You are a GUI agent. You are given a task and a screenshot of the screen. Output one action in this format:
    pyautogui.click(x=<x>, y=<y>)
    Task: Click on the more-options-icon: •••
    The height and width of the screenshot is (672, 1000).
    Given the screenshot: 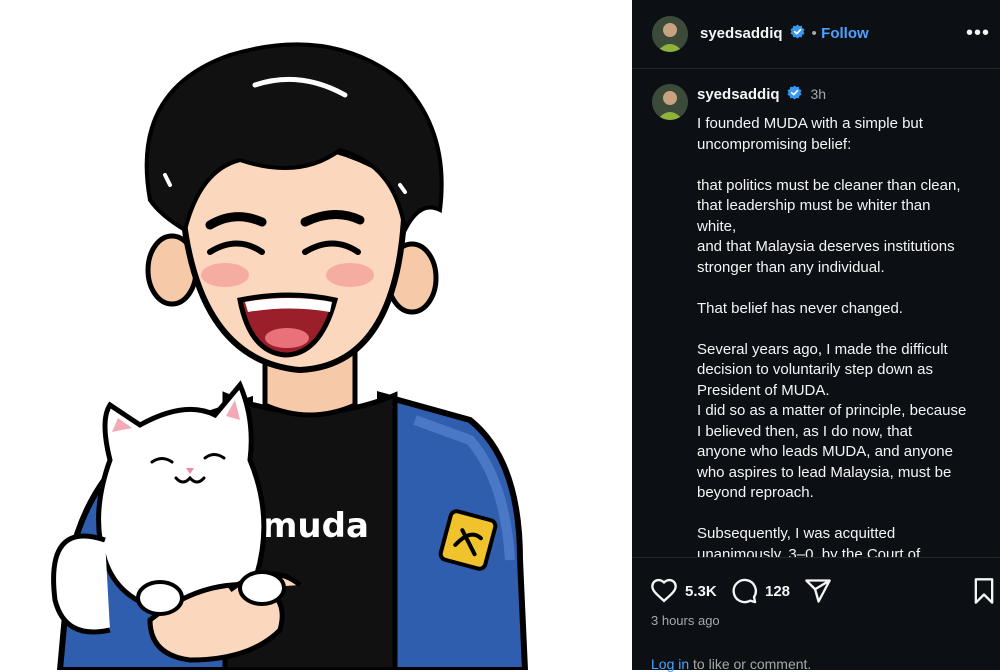 What is the action you would take?
    pyautogui.click(x=978, y=33)
    